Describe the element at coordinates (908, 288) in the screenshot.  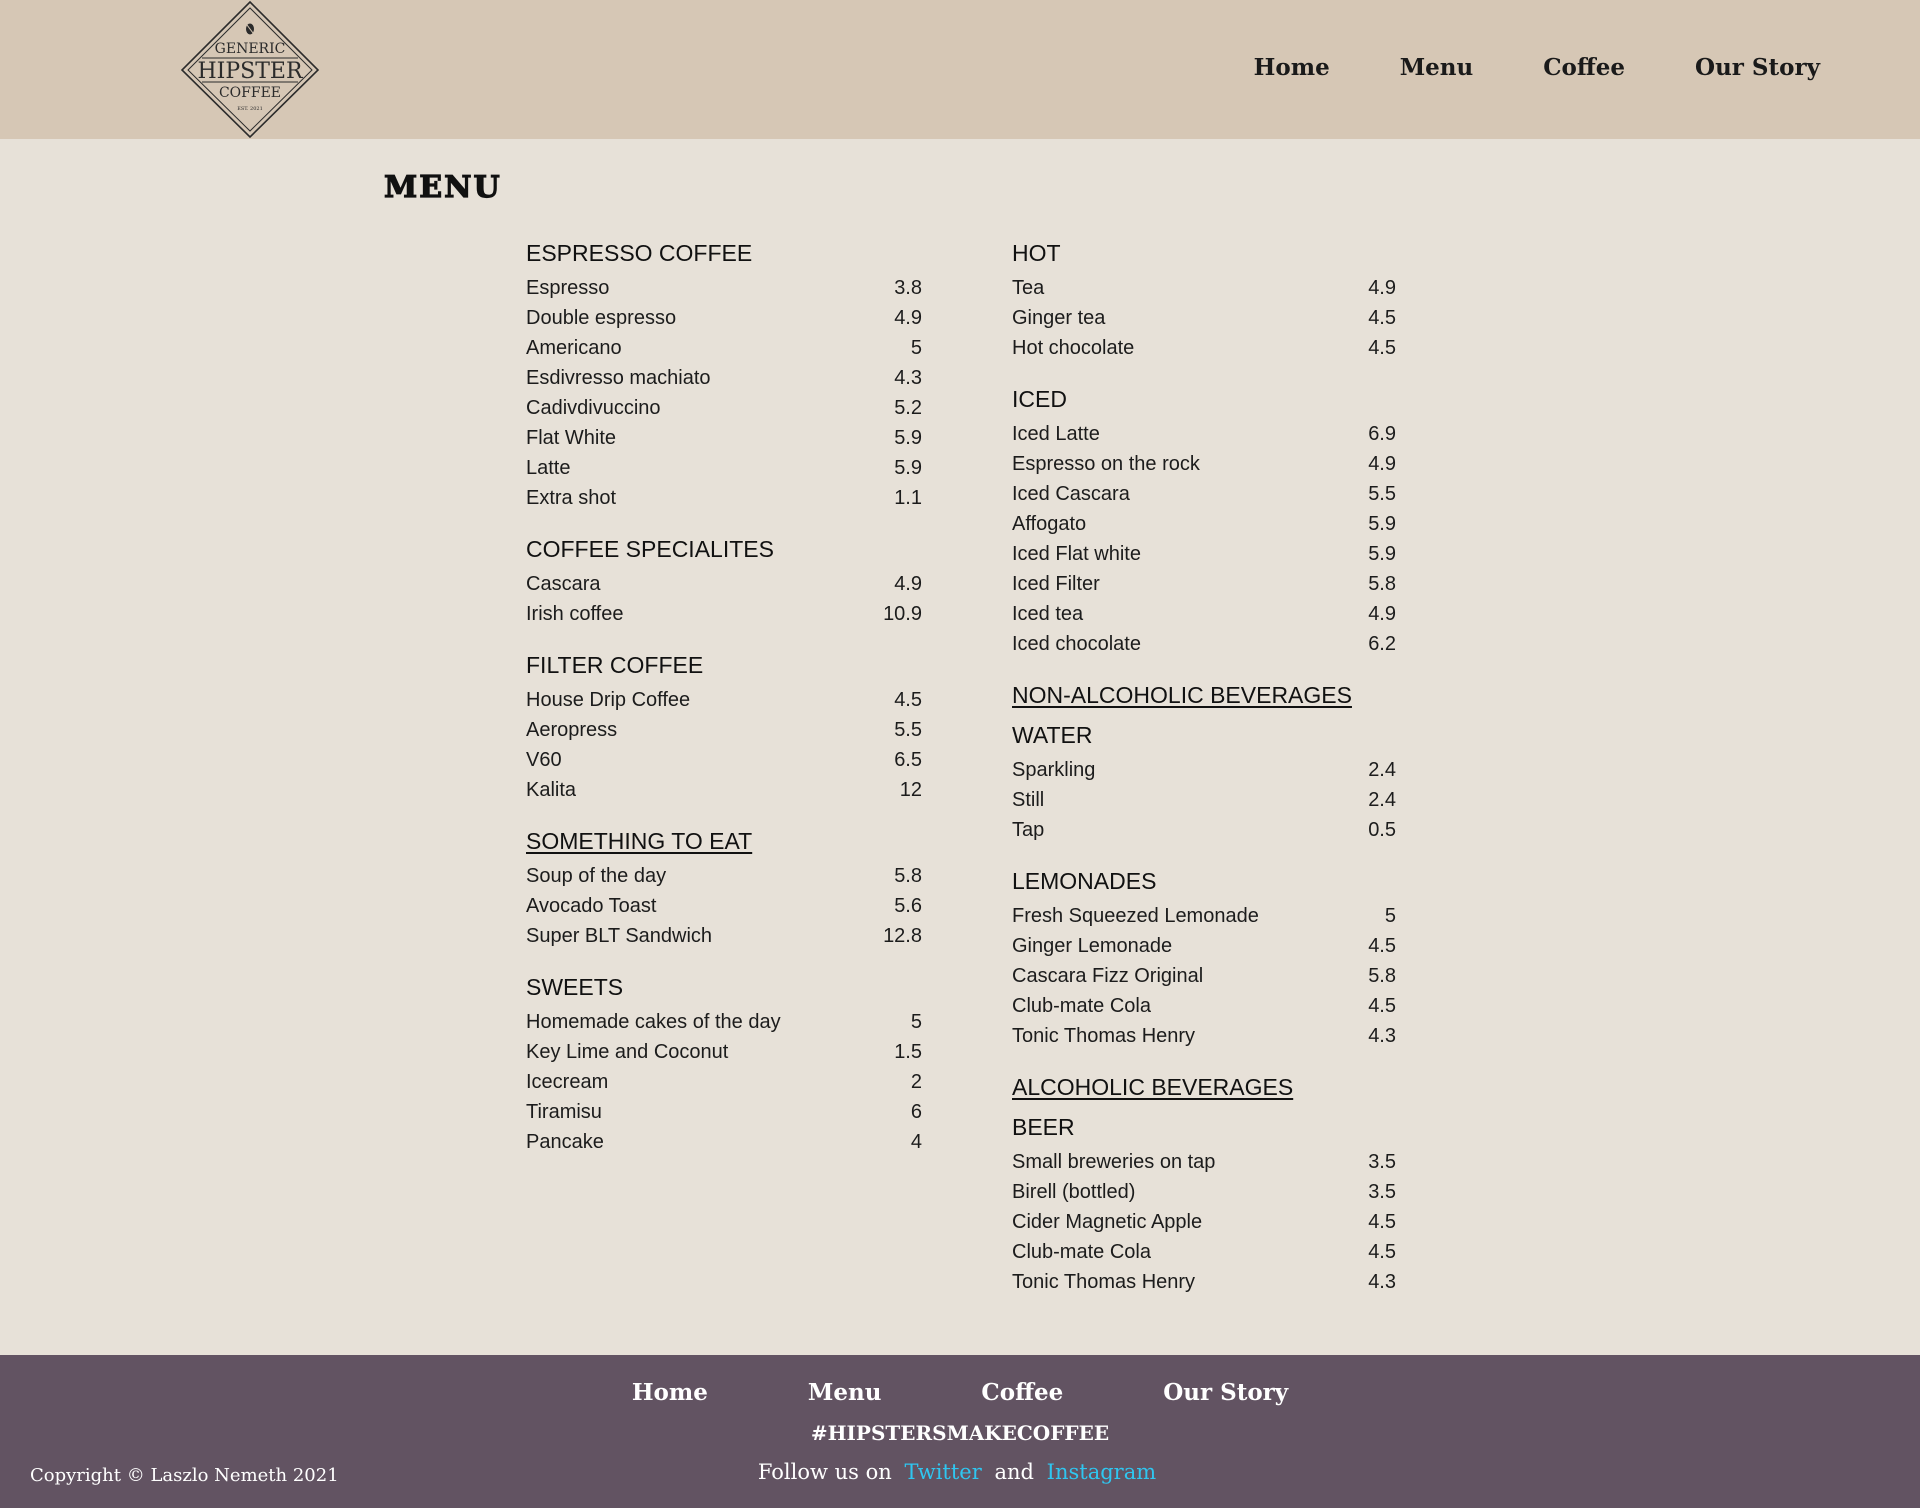
I see `menu-item-price: 3.8` at that location.